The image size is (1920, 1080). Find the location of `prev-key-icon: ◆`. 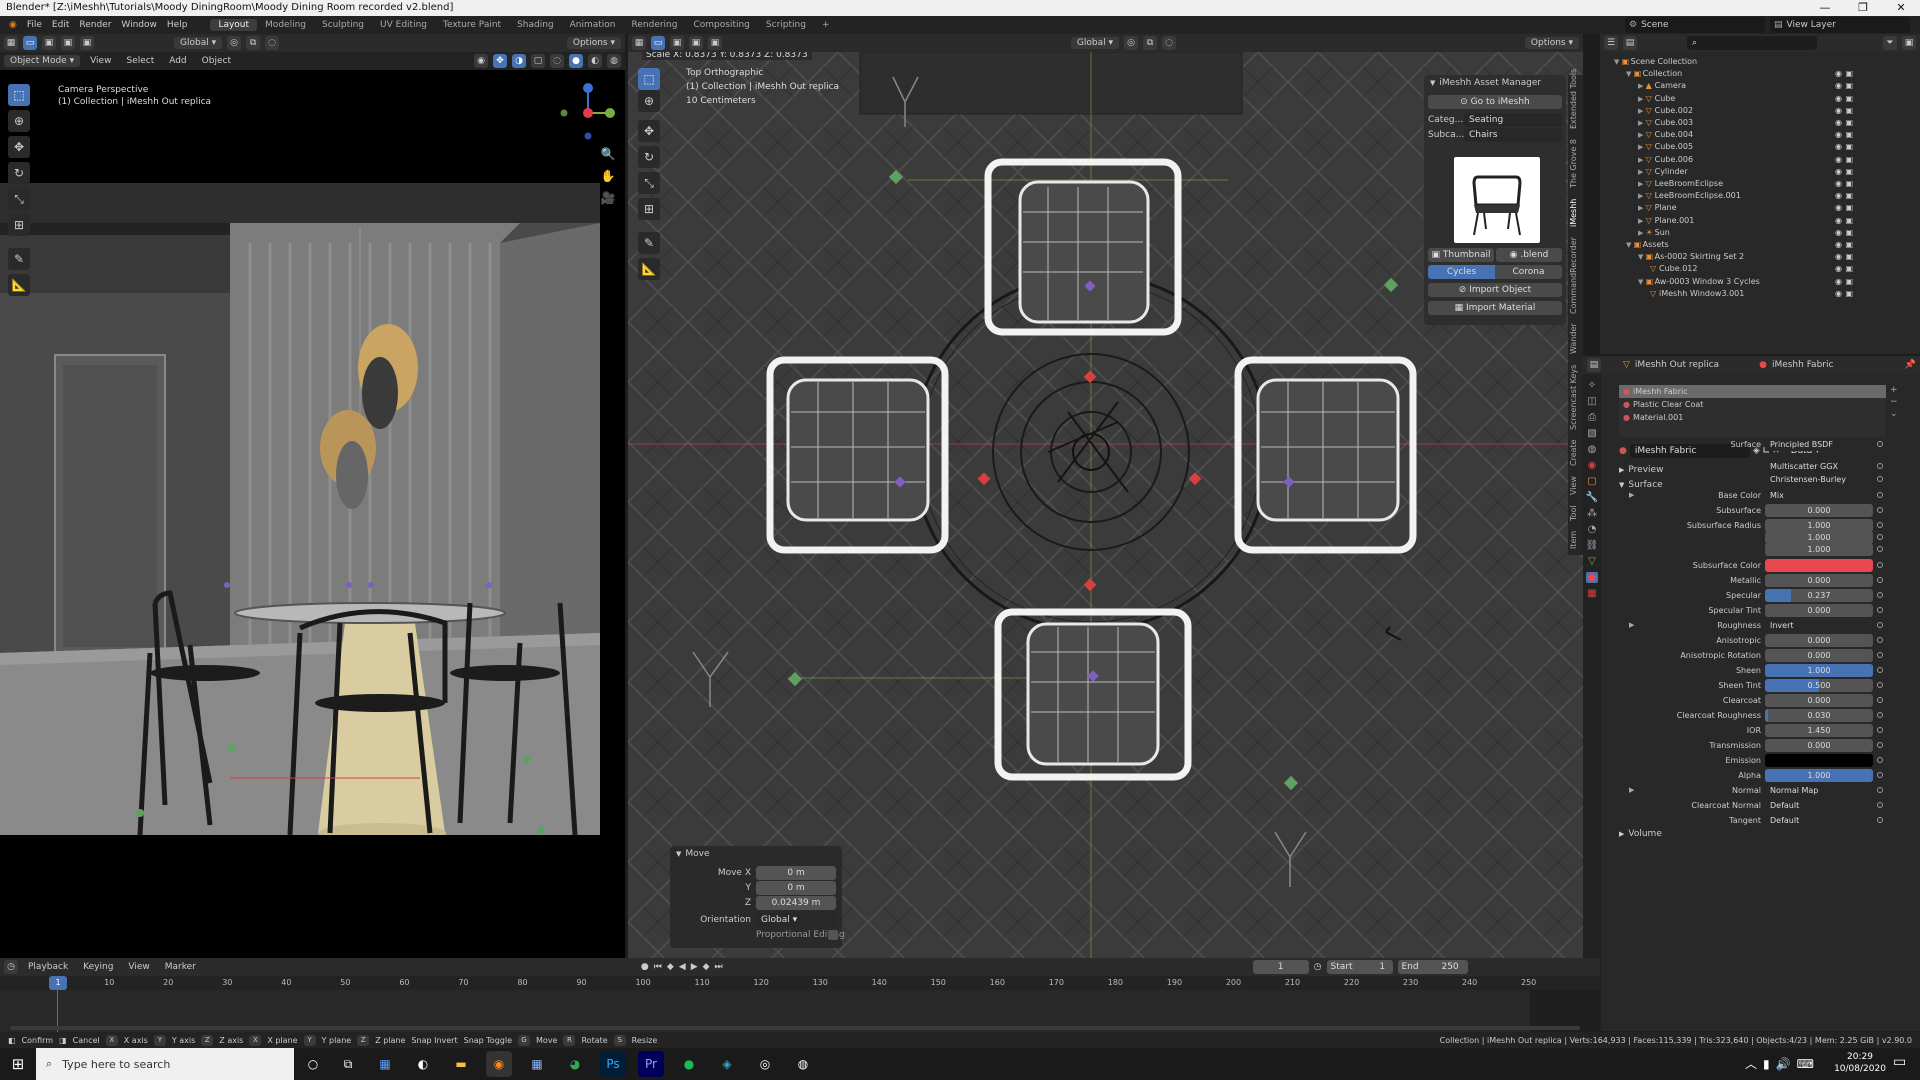

prev-key-icon: ◆ is located at coordinates (670, 967).